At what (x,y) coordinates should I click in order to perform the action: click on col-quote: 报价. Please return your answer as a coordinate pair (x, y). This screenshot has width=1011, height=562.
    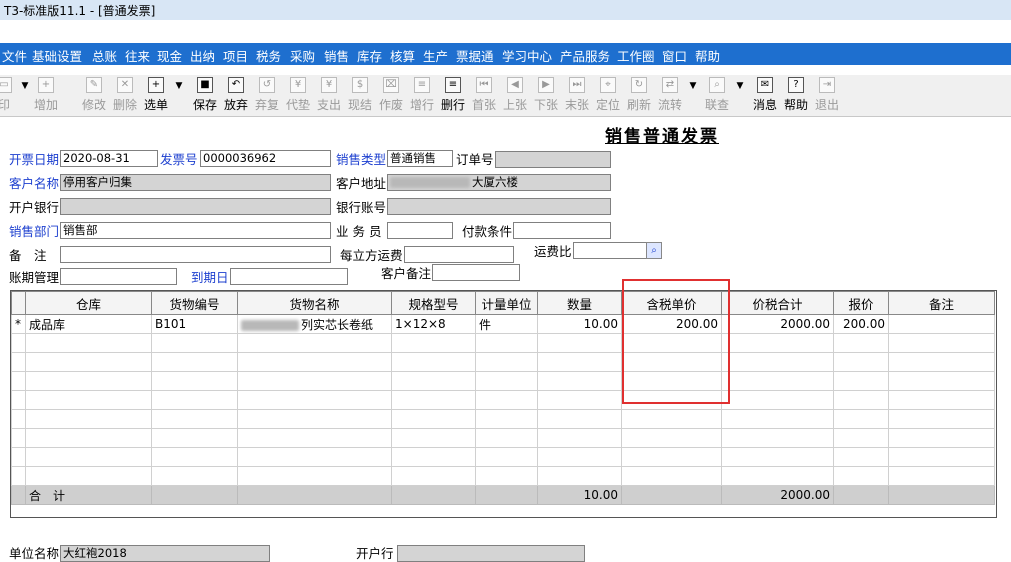
    Looking at the image, I should click on (861, 303).